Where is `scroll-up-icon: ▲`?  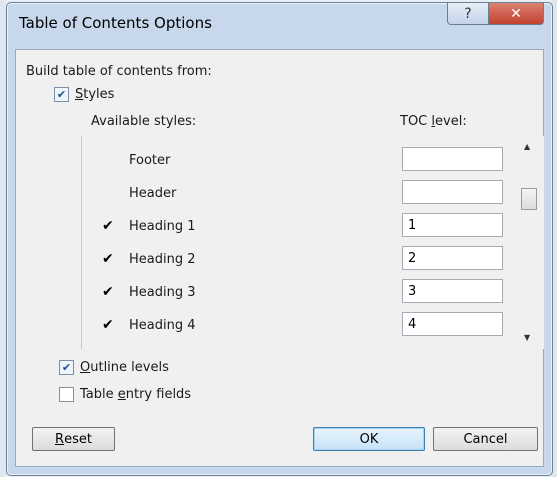
scroll-up-icon: ▲ is located at coordinates (527, 146).